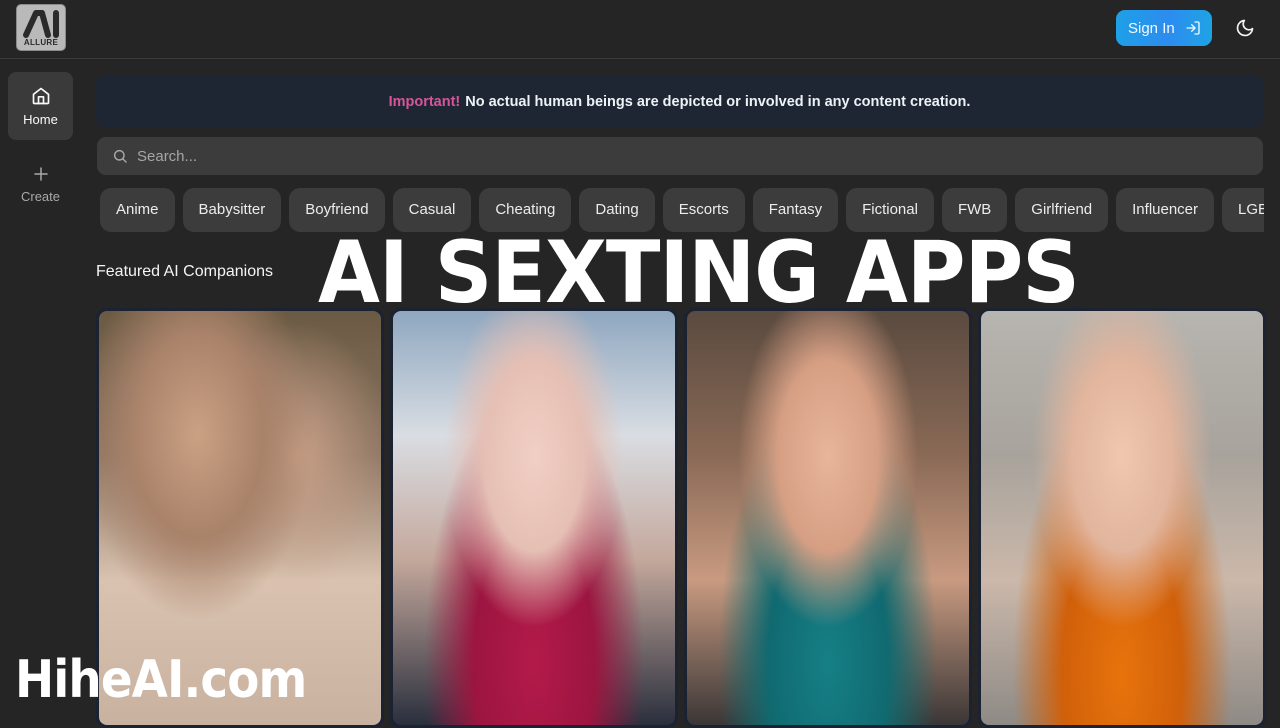  Describe the element at coordinates (41, 24) in the screenshot. I see `ai-logo-mark-icon` at that location.